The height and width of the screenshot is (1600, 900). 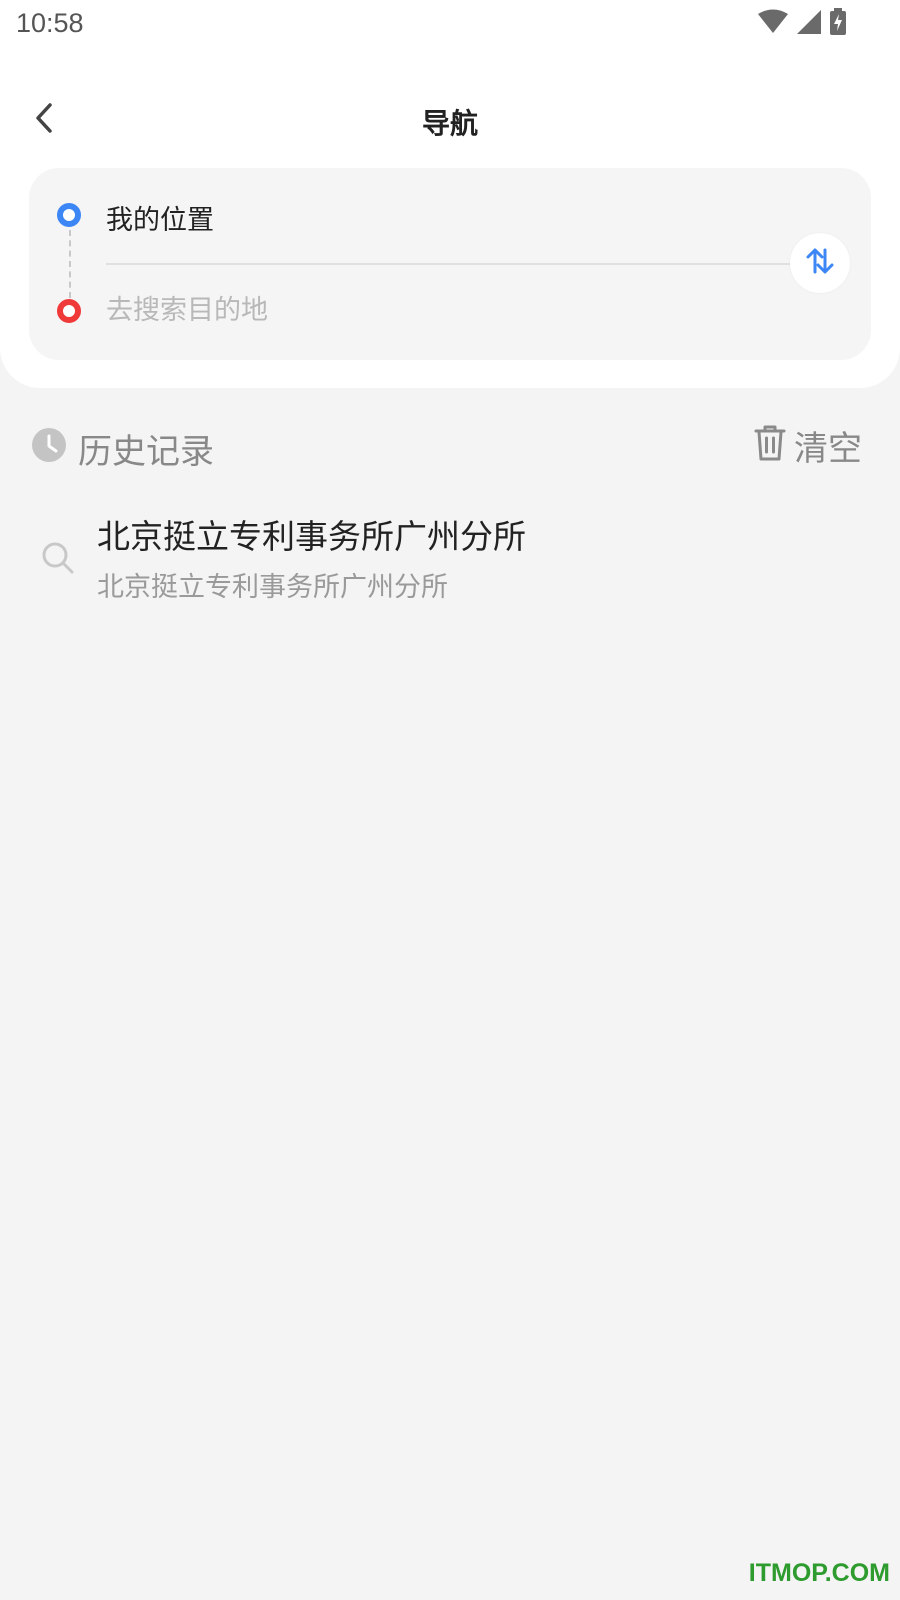 What do you see at coordinates (272, 587) in the screenshot?
I see `history-item-subtitle: 北京挺立专利事务所广州分所` at bounding box center [272, 587].